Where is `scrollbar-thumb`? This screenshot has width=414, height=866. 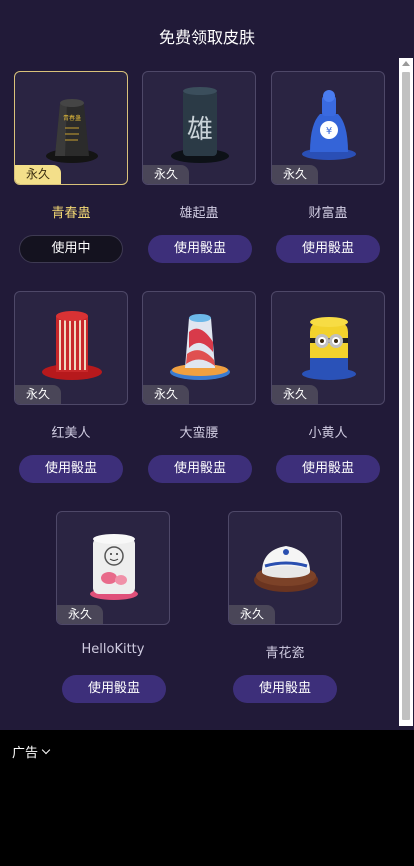 scrollbar-thumb is located at coordinates (406, 396).